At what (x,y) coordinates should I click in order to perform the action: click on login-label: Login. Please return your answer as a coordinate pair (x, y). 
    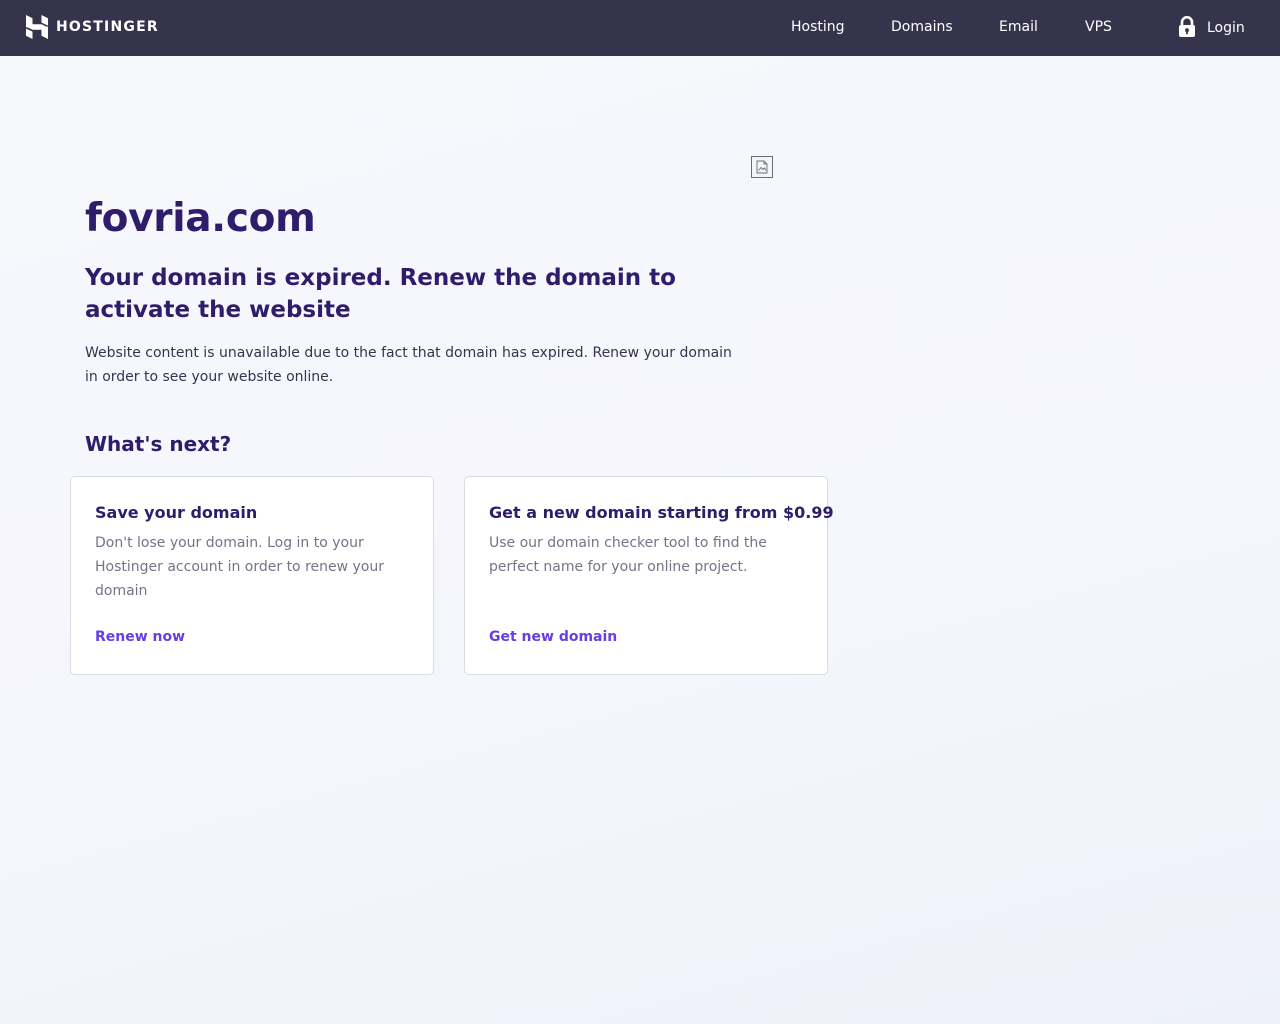
    Looking at the image, I should click on (1226, 28).